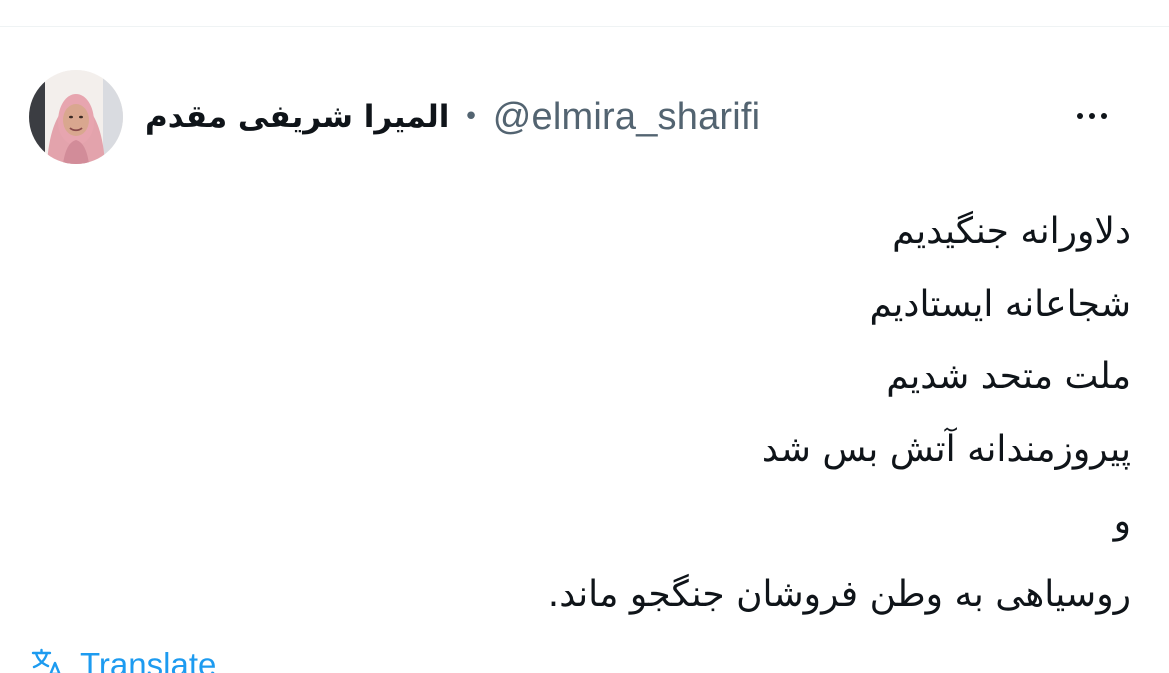 Image resolution: width=1169 pixels, height=673 pixels. I want to click on tweet-line: پیروزمندانه آتش بس شد, so click(946, 449).